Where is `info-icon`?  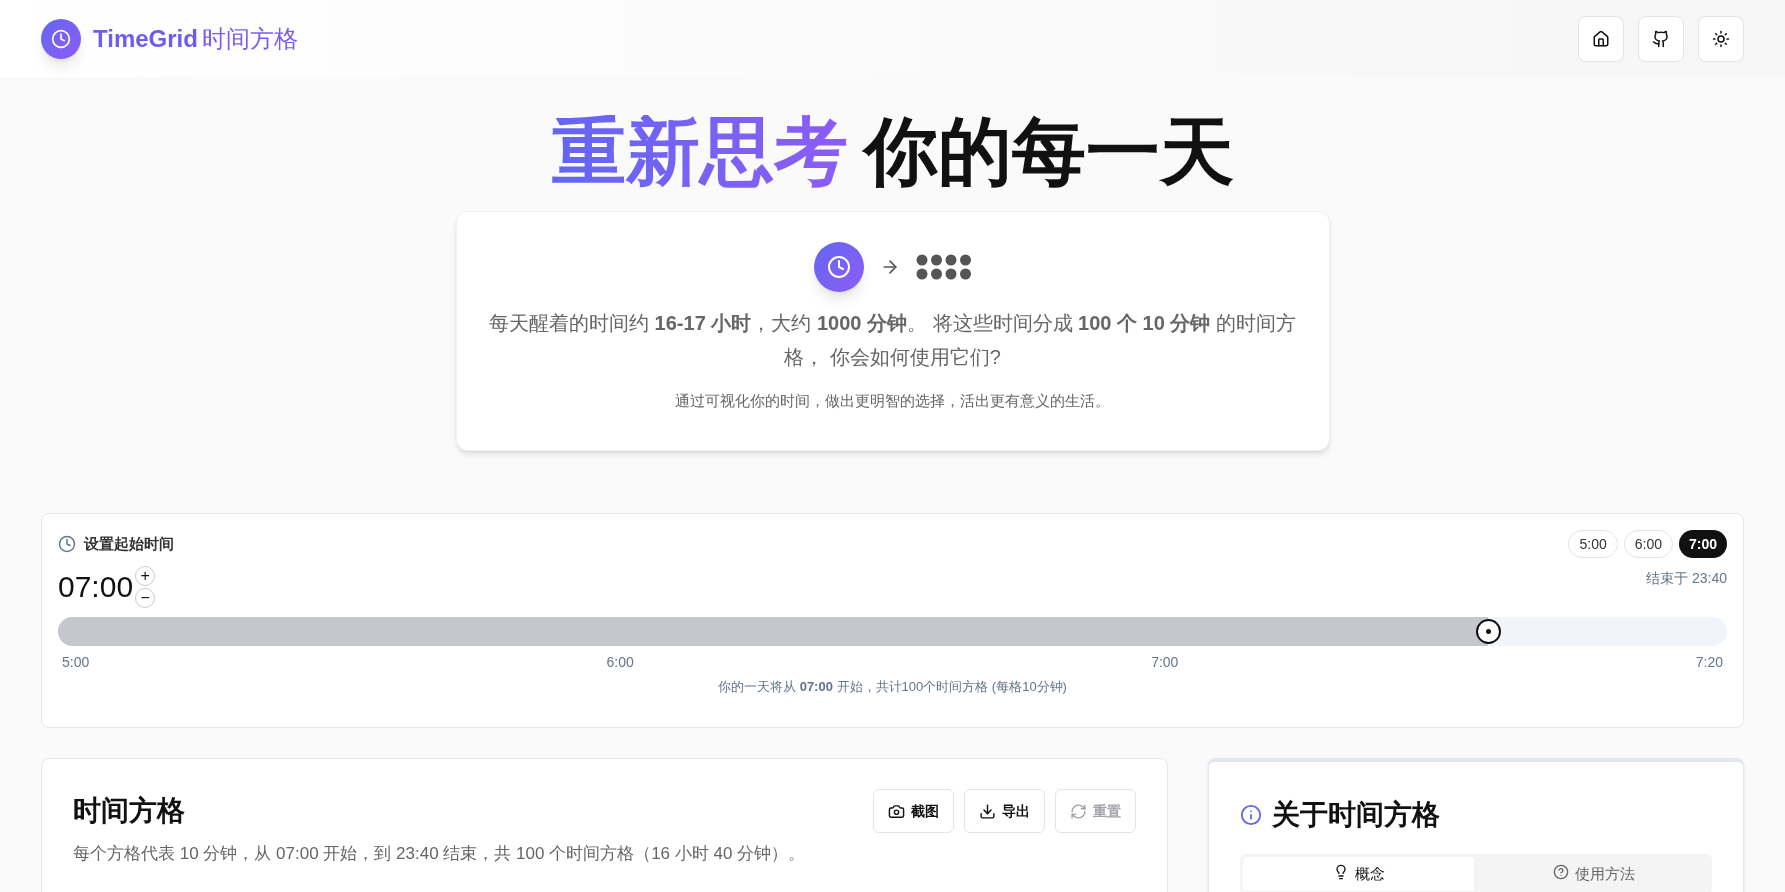
info-icon is located at coordinates (1251, 815).